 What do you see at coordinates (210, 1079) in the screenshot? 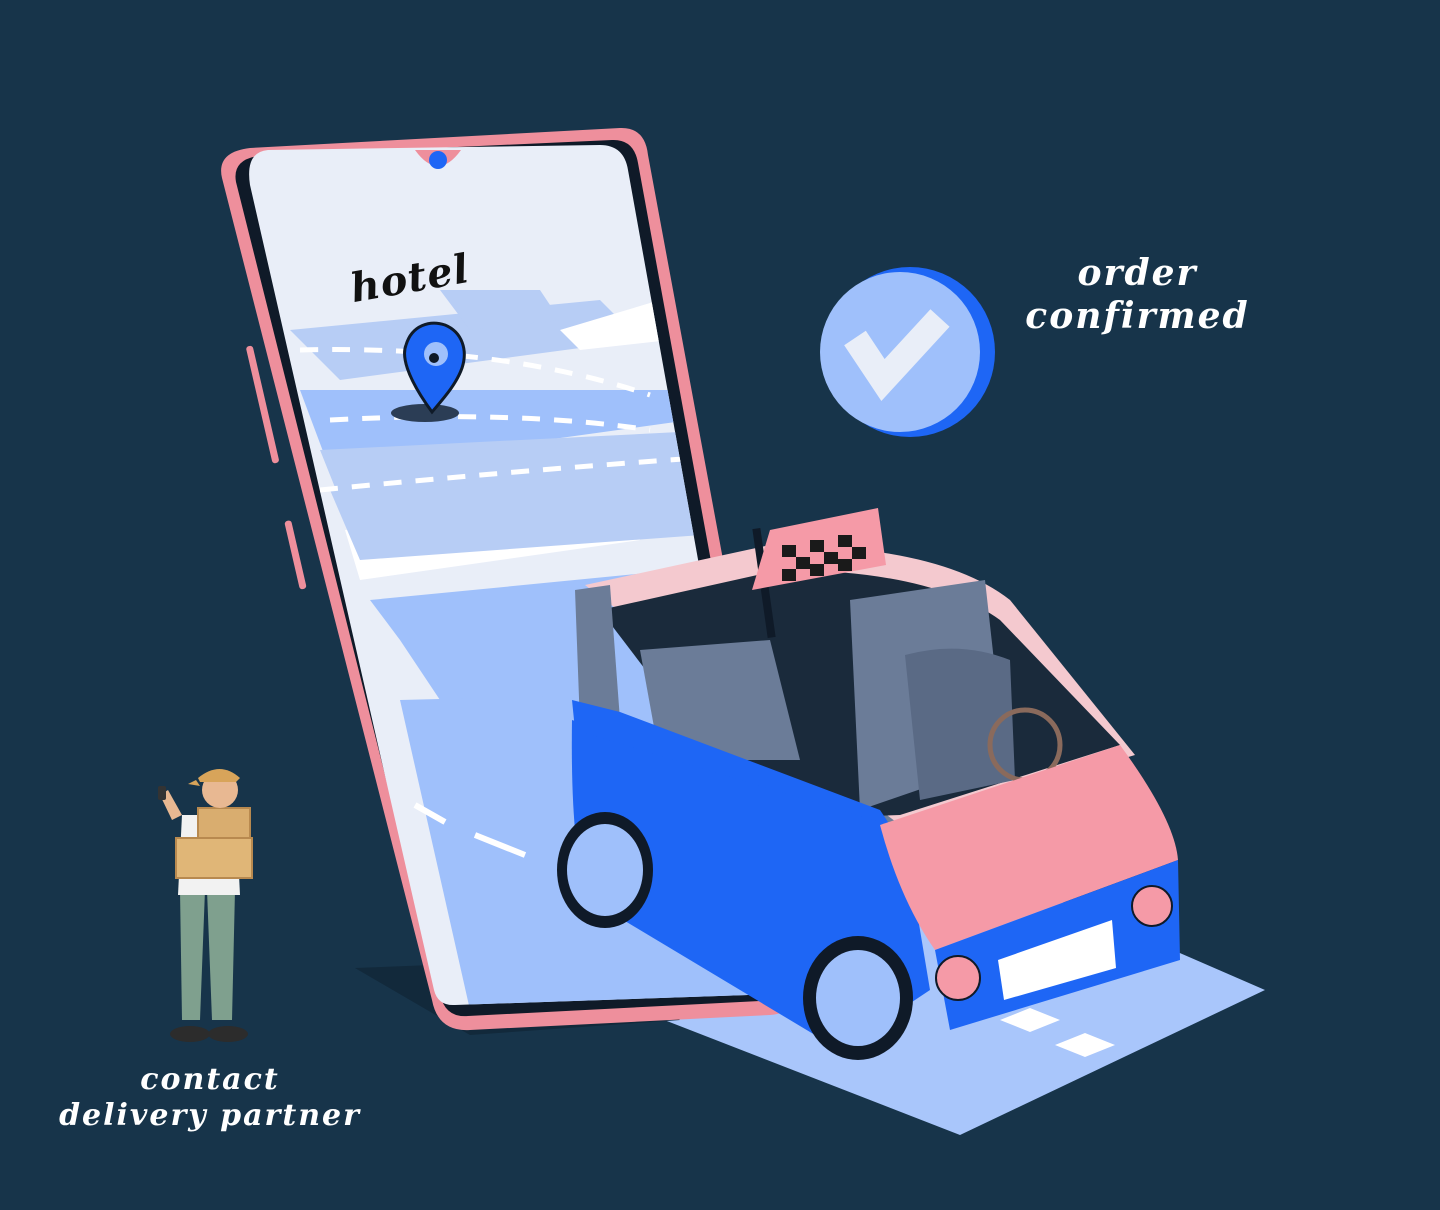
I see `contact-caption-line1: contact` at bounding box center [210, 1079].